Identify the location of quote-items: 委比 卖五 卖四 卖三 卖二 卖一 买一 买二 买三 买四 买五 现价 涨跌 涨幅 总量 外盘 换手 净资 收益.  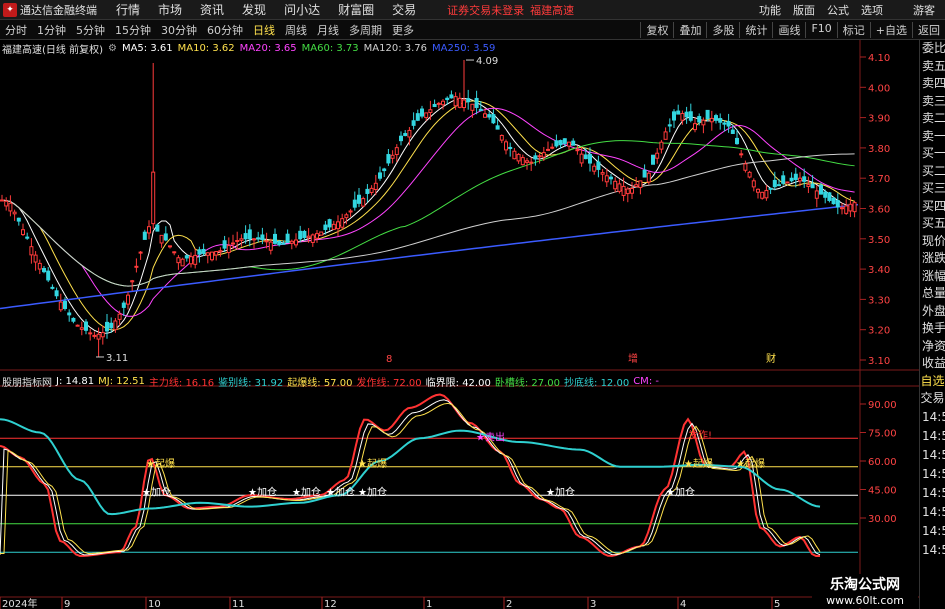
(932, 206).